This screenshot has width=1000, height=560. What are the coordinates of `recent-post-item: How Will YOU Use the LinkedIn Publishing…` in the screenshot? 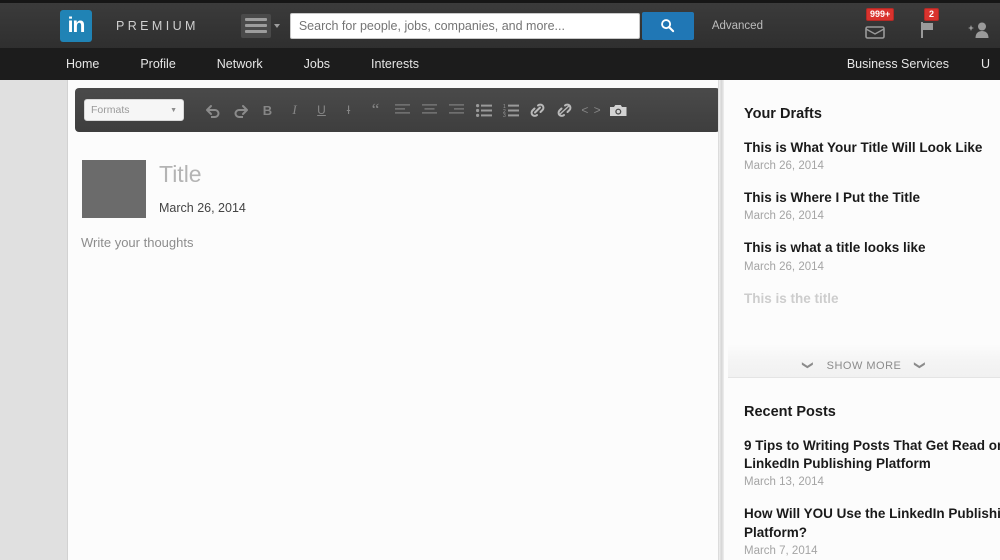 It's located at (872, 530).